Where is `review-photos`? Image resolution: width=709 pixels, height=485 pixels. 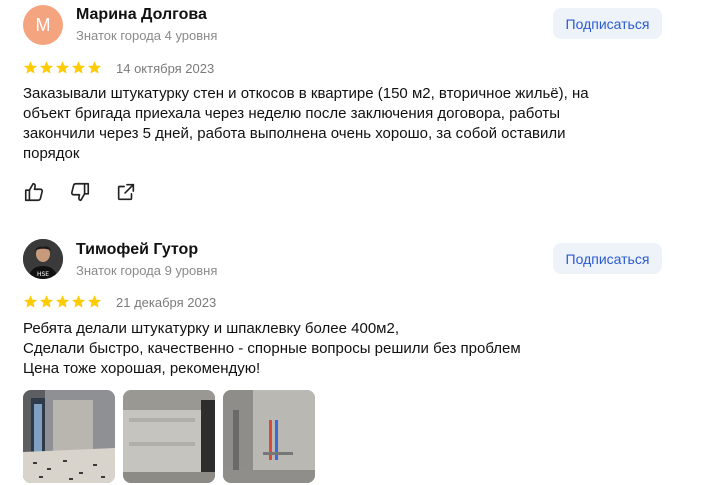 review-photos is located at coordinates (169, 436).